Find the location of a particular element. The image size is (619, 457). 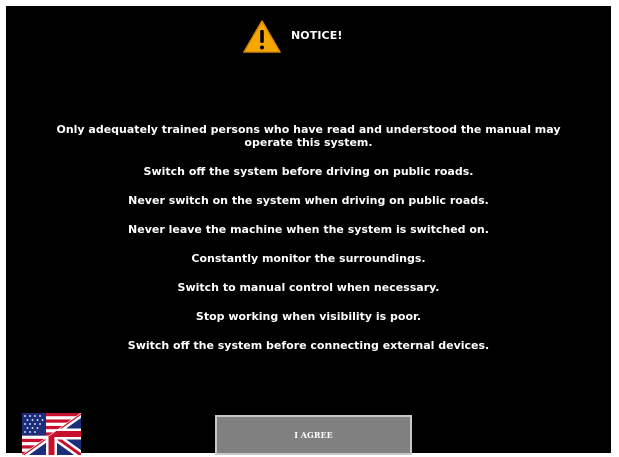

notice-header: NOTICE! is located at coordinates (308, 37).